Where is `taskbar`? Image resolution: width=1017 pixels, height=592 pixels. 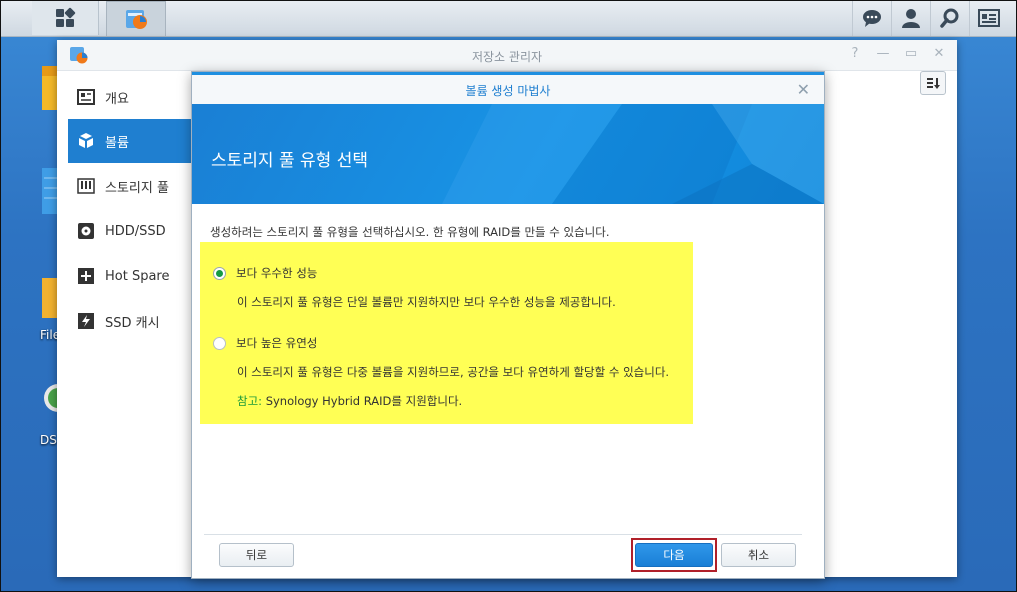
taskbar is located at coordinates (508, 18).